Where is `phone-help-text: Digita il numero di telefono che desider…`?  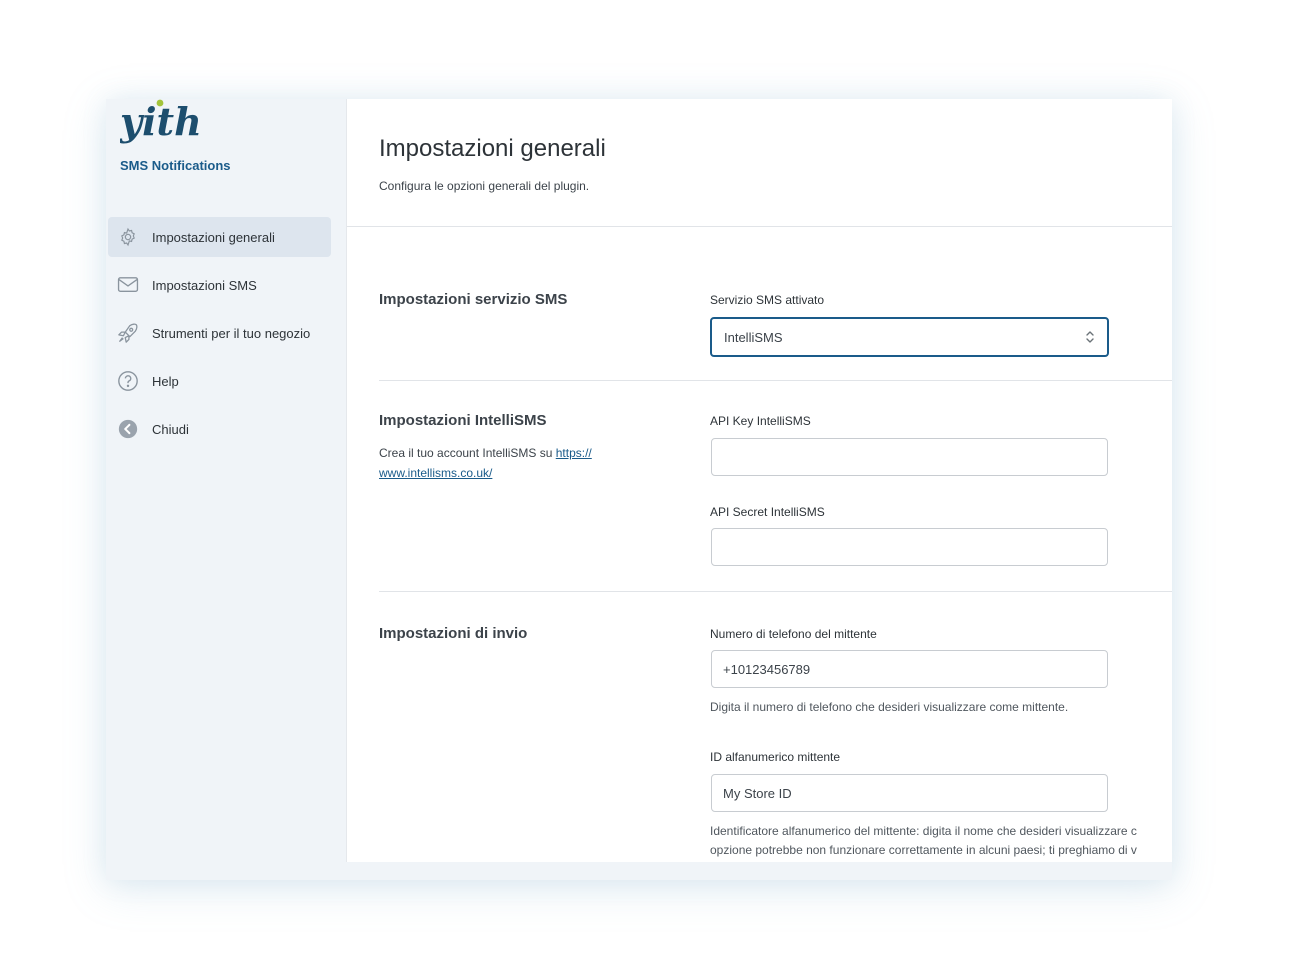
phone-help-text: Digita il numero di telefono che desider… is located at coordinates (889, 707).